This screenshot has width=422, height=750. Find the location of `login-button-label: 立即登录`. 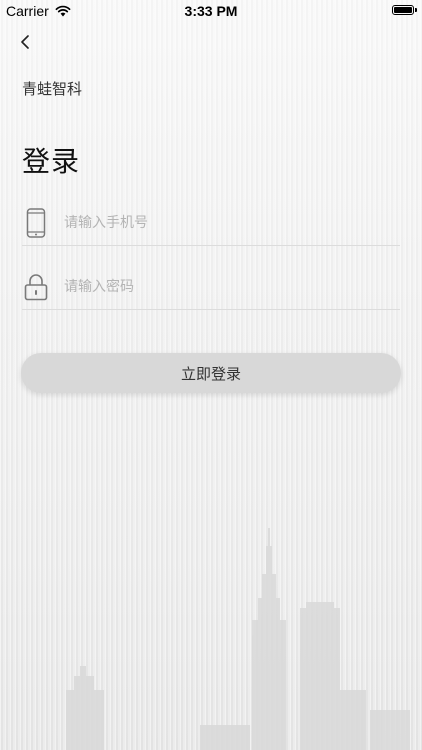

login-button-label: 立即登录 is located at coordinates (210, 373).